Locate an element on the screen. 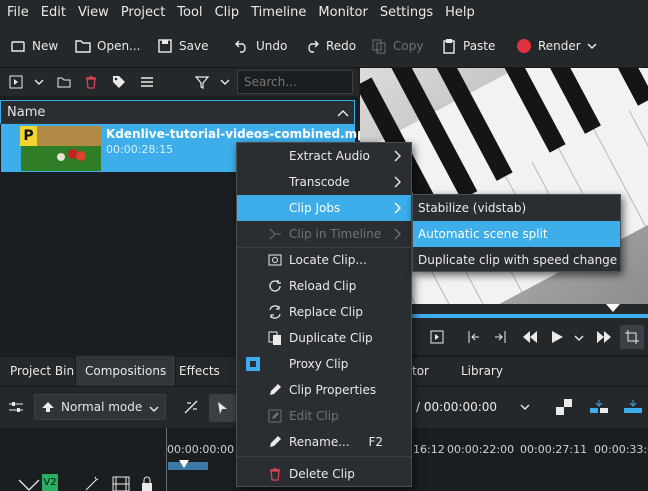  save-label: Save is located at coordinates (194, 46).